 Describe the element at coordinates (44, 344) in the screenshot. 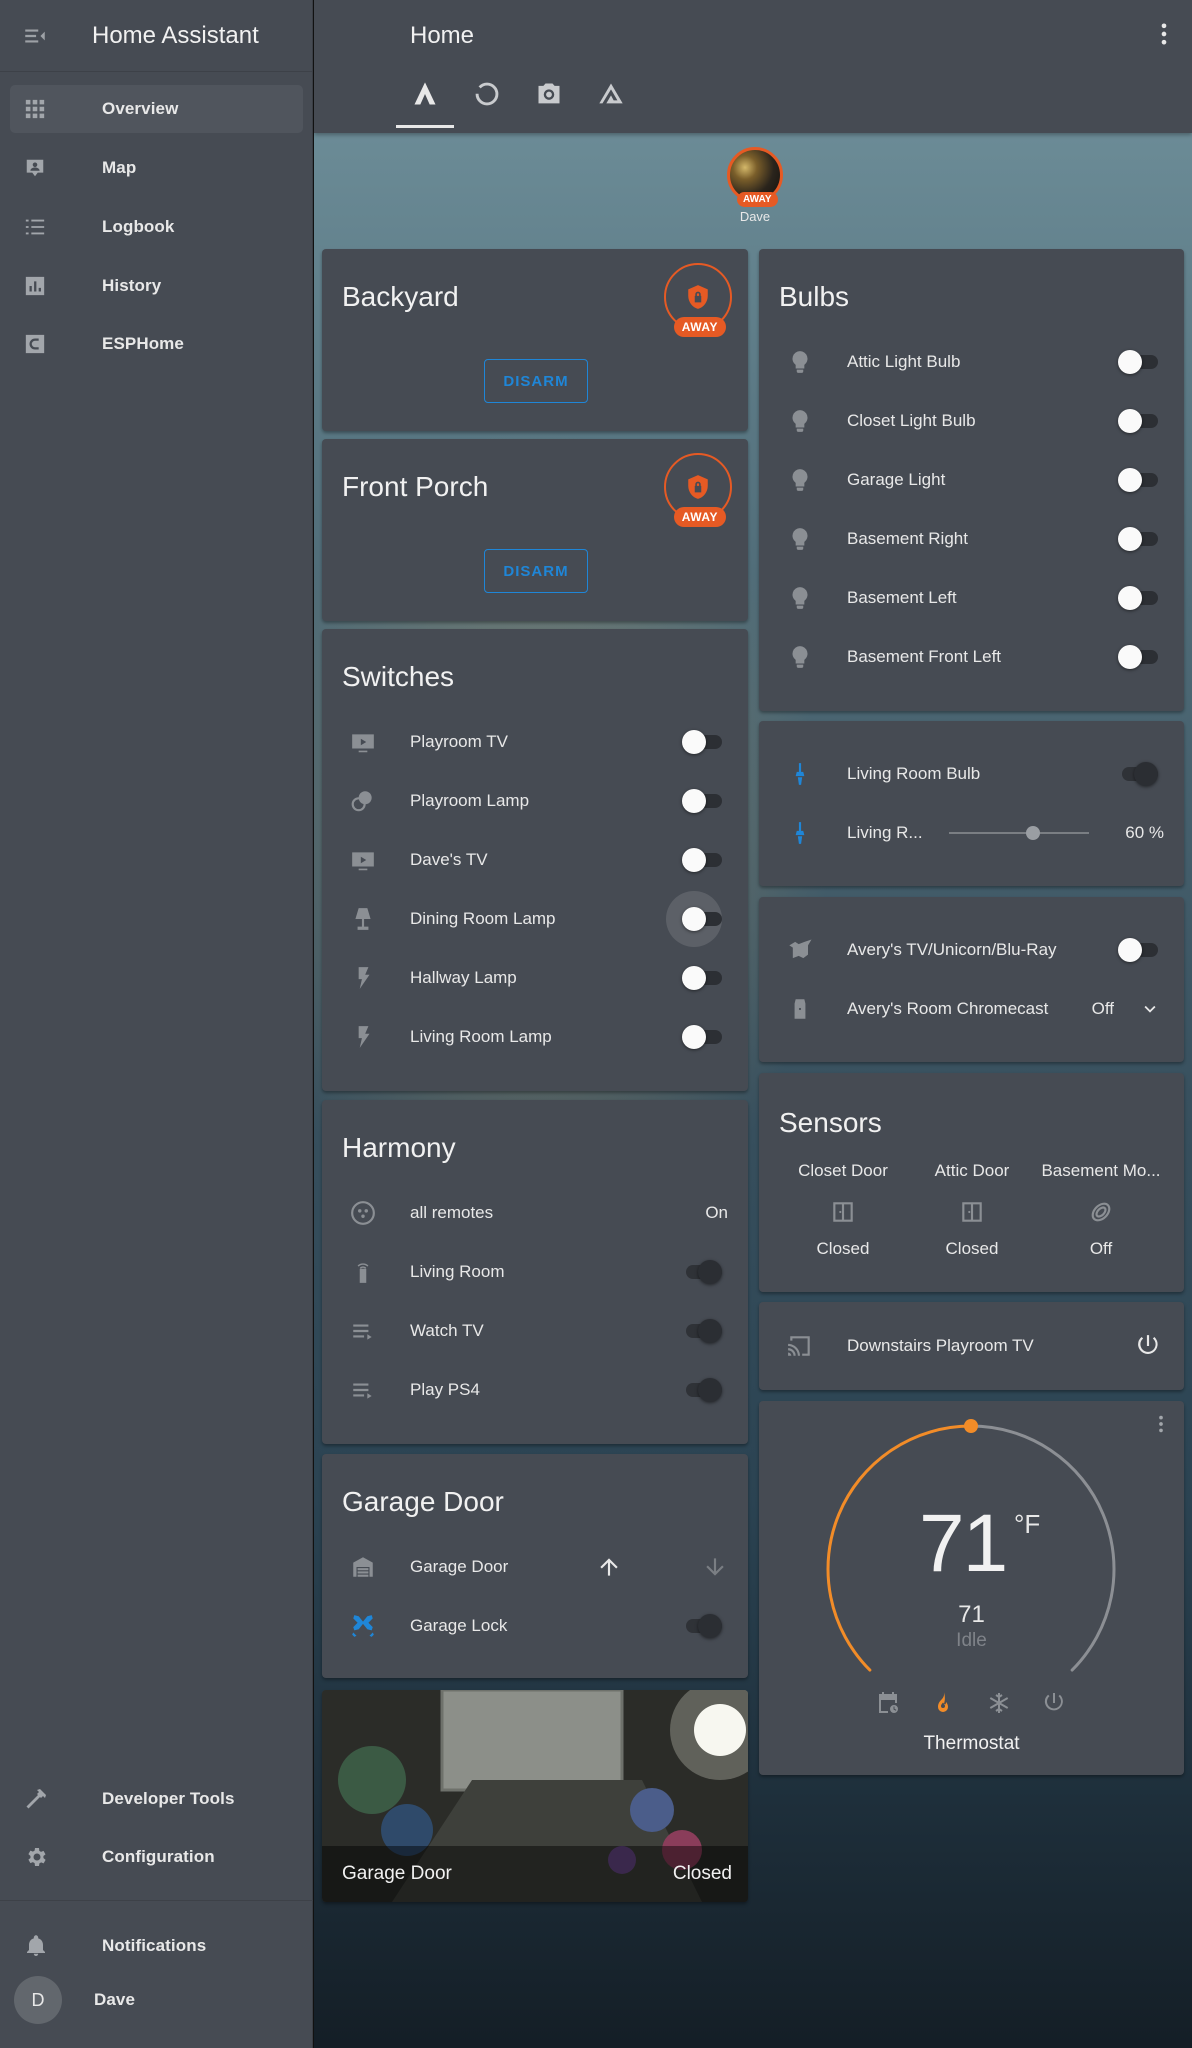

I see `esphome-icon` at that location.